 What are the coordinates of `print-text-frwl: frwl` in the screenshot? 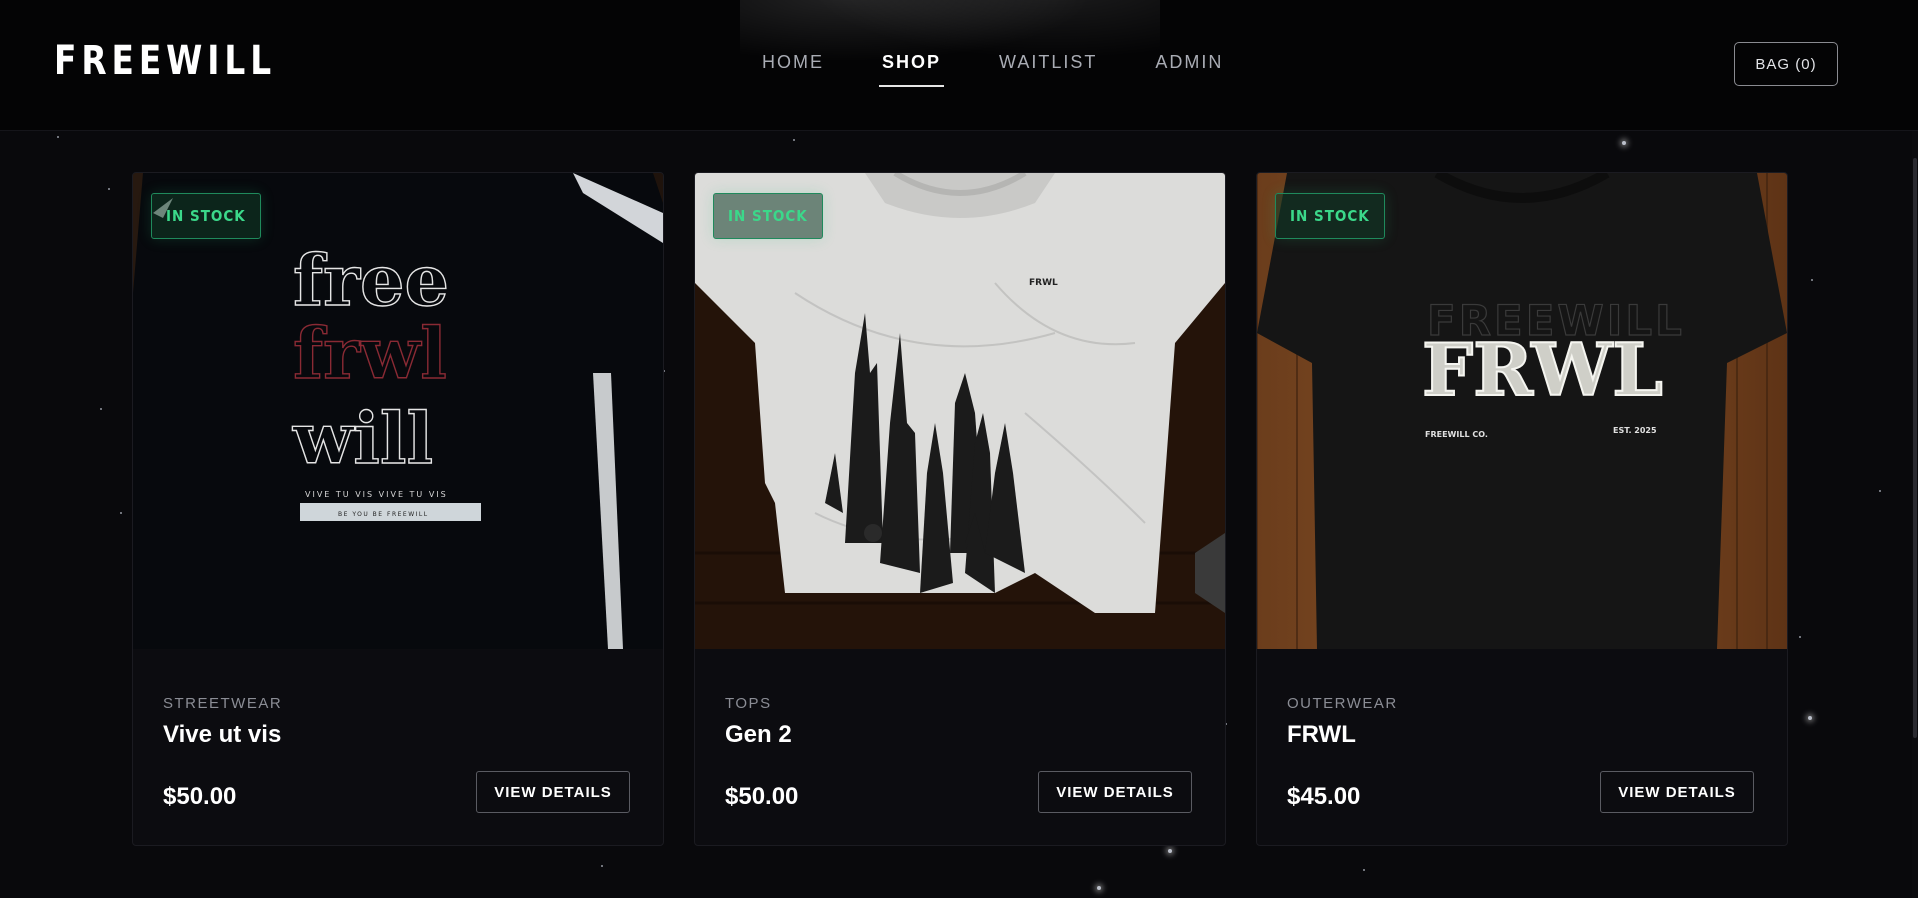 It's located at (370, 353).